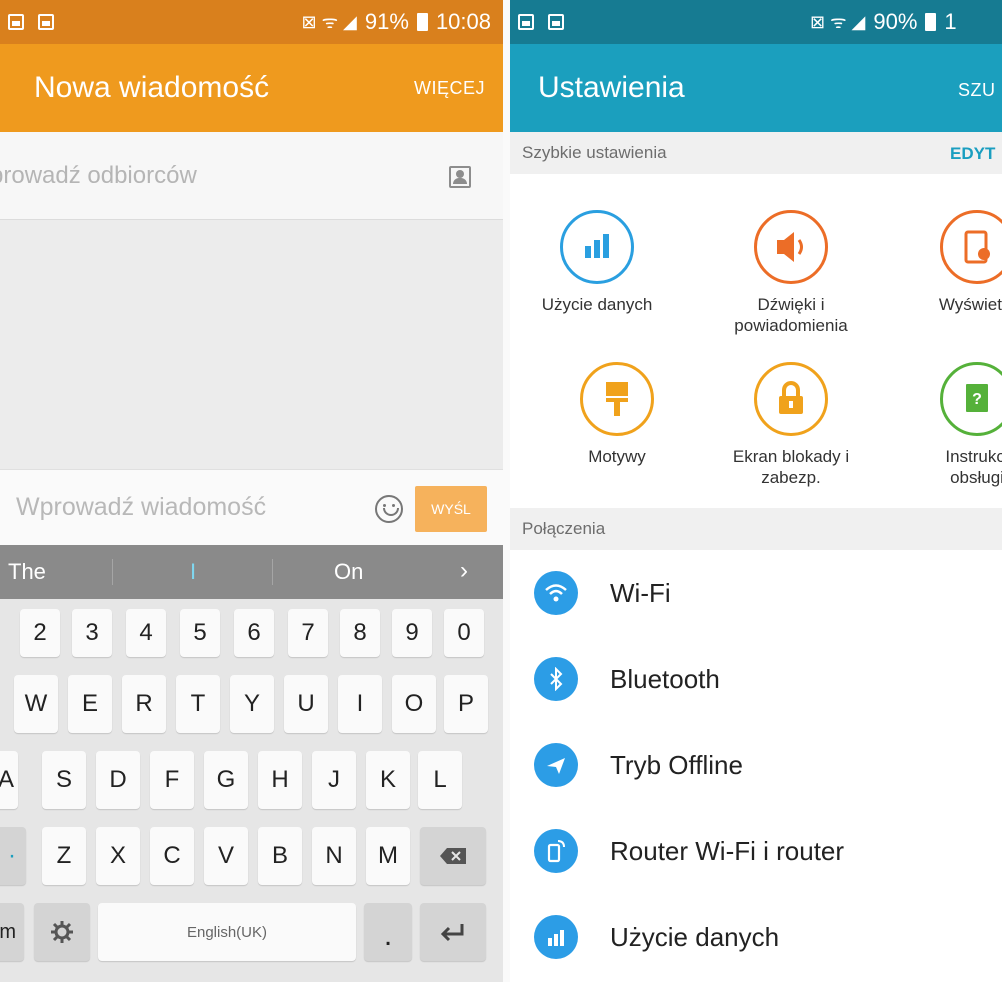 This screenshot has height=982, width=1002. Describe the element at coordinates (227, 932) in the screenshot. I see `space-key: English(UK)` at that location.